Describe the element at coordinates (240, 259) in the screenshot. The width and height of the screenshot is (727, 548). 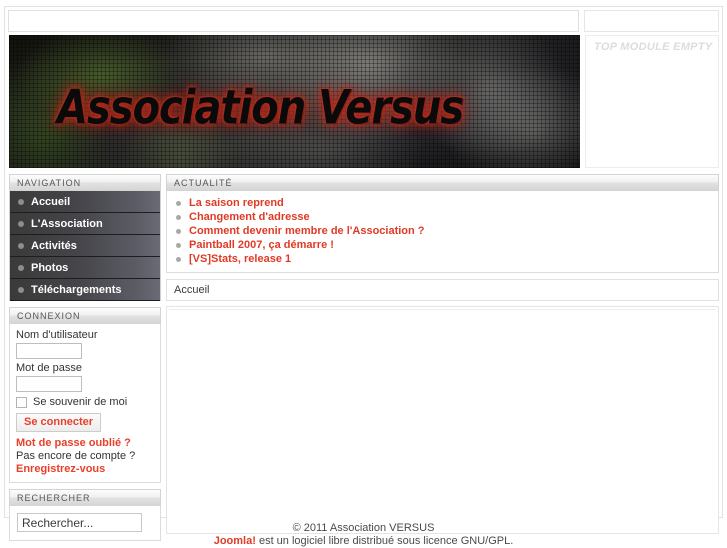
I see `news-link: [VS]Stats, release 1` at that location.